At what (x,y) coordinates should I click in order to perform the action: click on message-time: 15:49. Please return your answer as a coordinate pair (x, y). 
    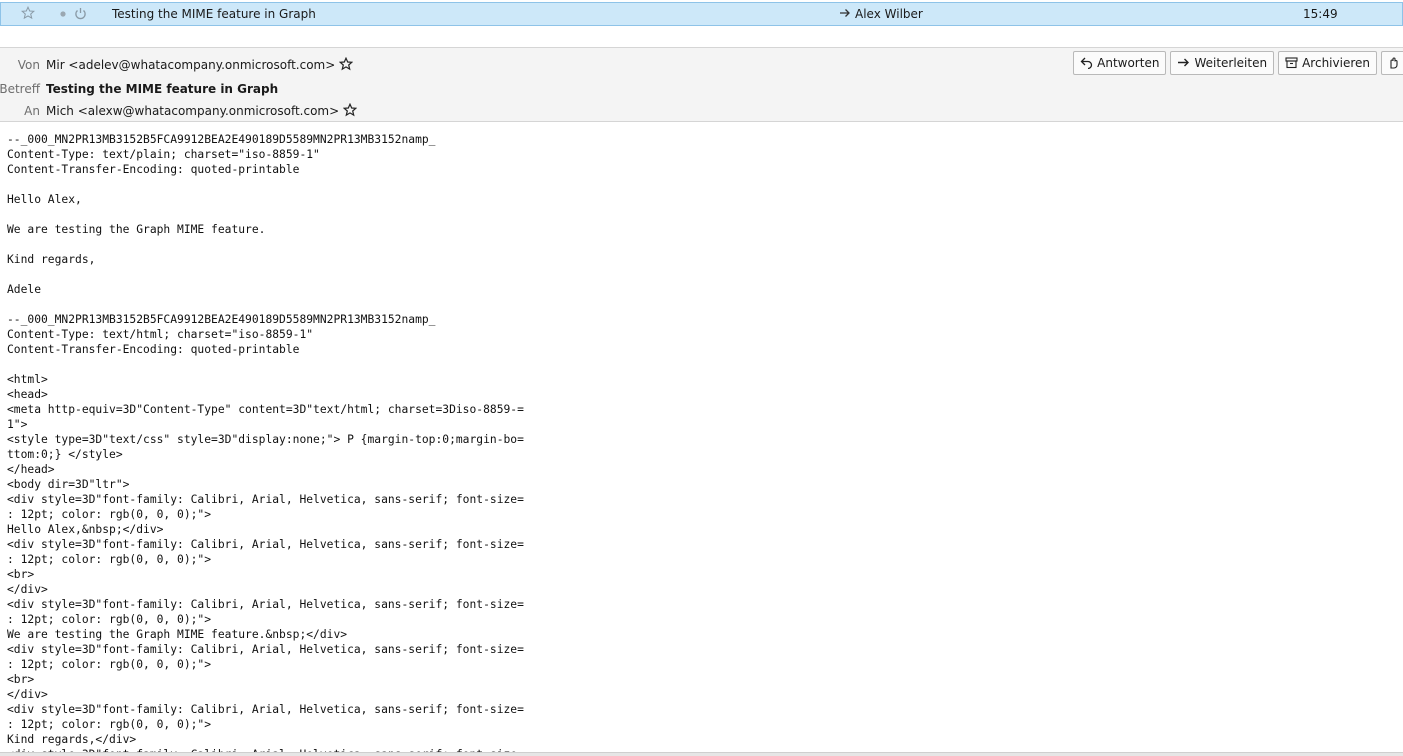
    Looking at the image, I should click on (1320, 14).